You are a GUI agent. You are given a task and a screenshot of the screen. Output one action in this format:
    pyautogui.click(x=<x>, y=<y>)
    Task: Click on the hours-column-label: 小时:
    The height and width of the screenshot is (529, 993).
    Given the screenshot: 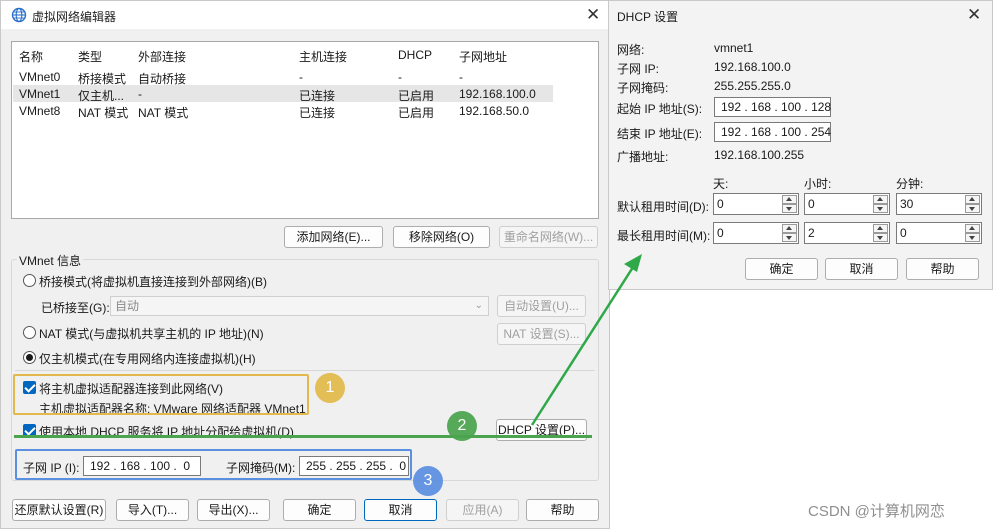 What is the action you would take?
    pyautogui.click(x=818, y=184)
    